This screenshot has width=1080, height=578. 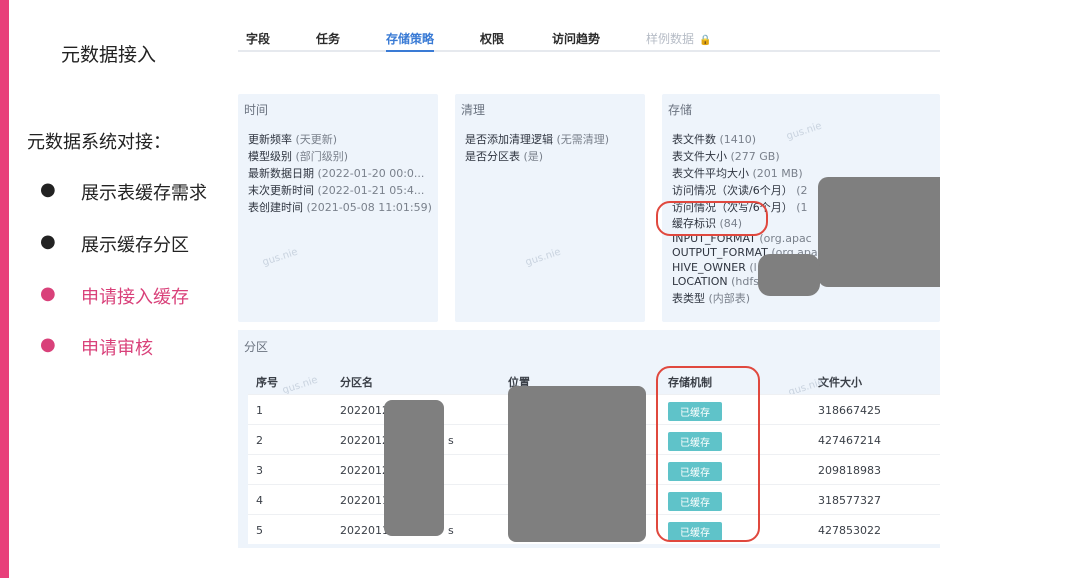 What do you see at coordinates (256, 347) in the screenshot?
I see `partition-title: 分区` at bounding box center [256, 347].